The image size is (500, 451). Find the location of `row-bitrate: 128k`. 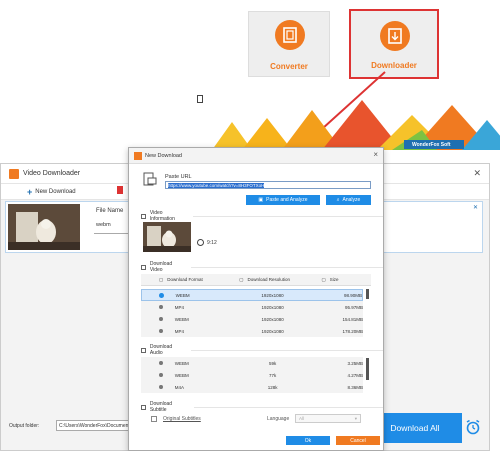

row-bitrate: 128k is located at coordinates (272, 387).